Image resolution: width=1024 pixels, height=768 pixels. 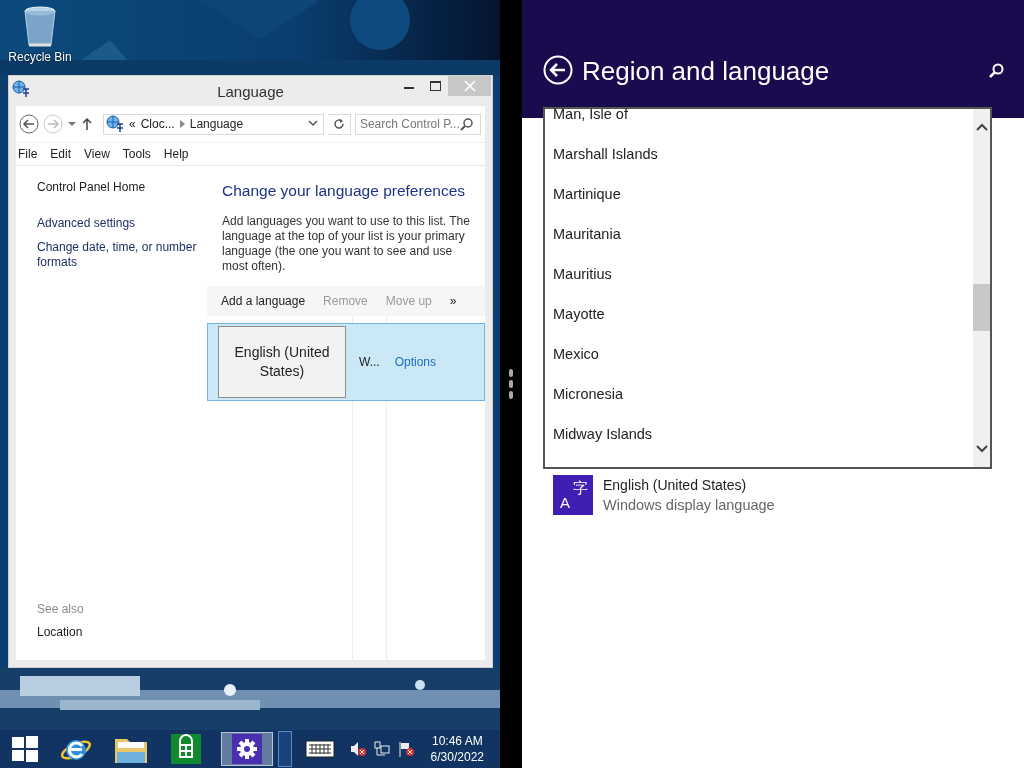 I want to click on language-tile-icon: A 字, so click(x=573, y=495).